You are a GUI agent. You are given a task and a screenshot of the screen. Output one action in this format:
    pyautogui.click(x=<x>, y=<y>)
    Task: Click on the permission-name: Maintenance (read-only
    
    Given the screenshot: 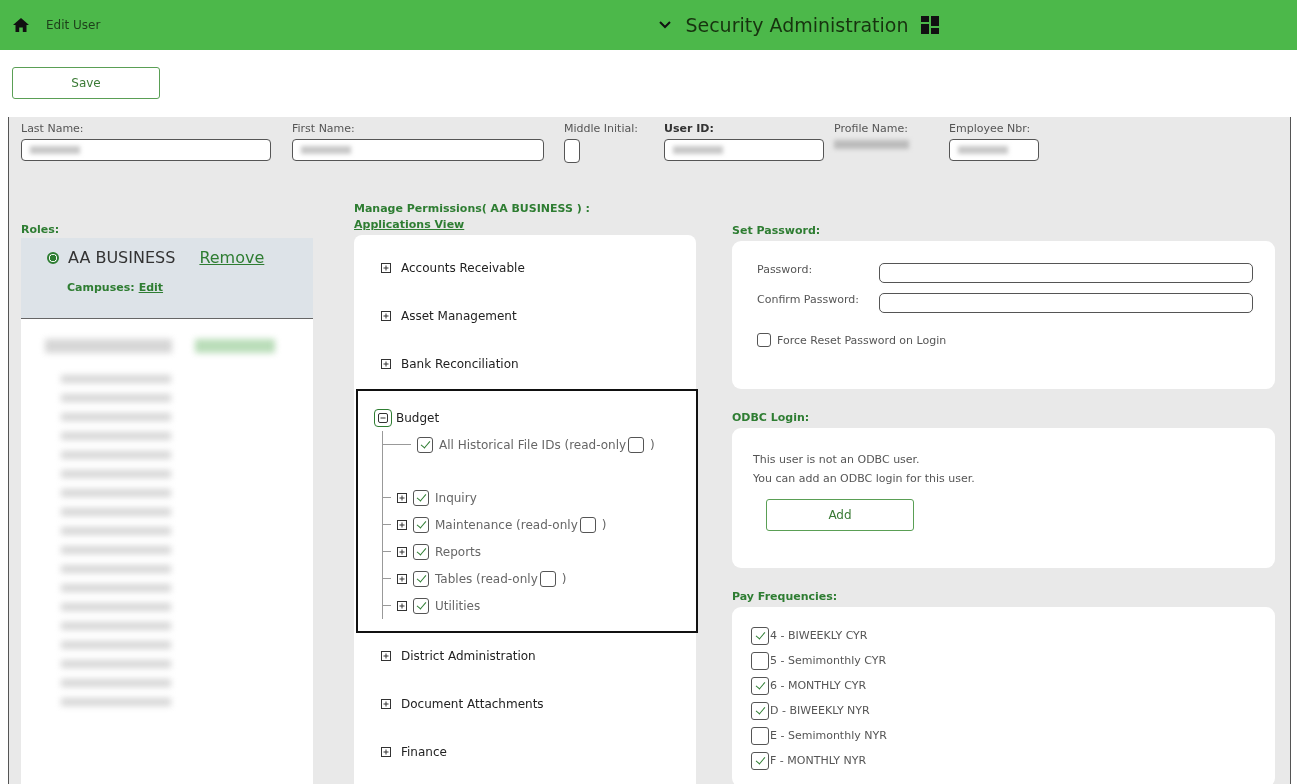 What is the action you would take?
    pyautogui.click(x=506, y=524)
    